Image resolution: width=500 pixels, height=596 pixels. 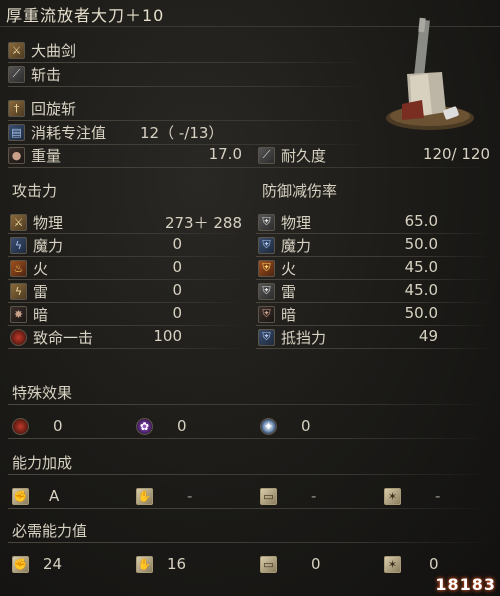 What do you see at coordinates (266, 155) in the screenshot?
I see `durability-icon: ⟋` at bounding box center [266, 155].